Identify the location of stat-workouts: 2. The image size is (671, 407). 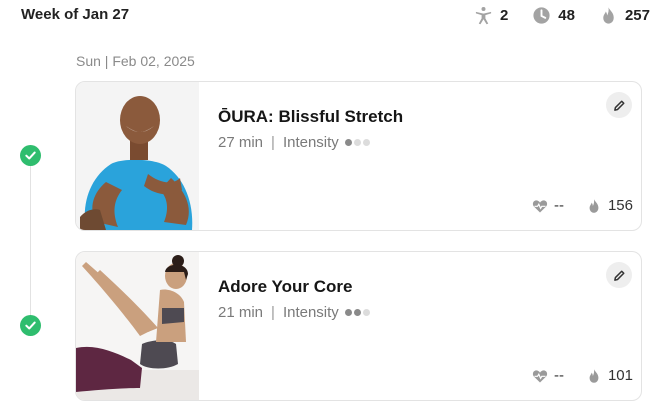
(491, 15).